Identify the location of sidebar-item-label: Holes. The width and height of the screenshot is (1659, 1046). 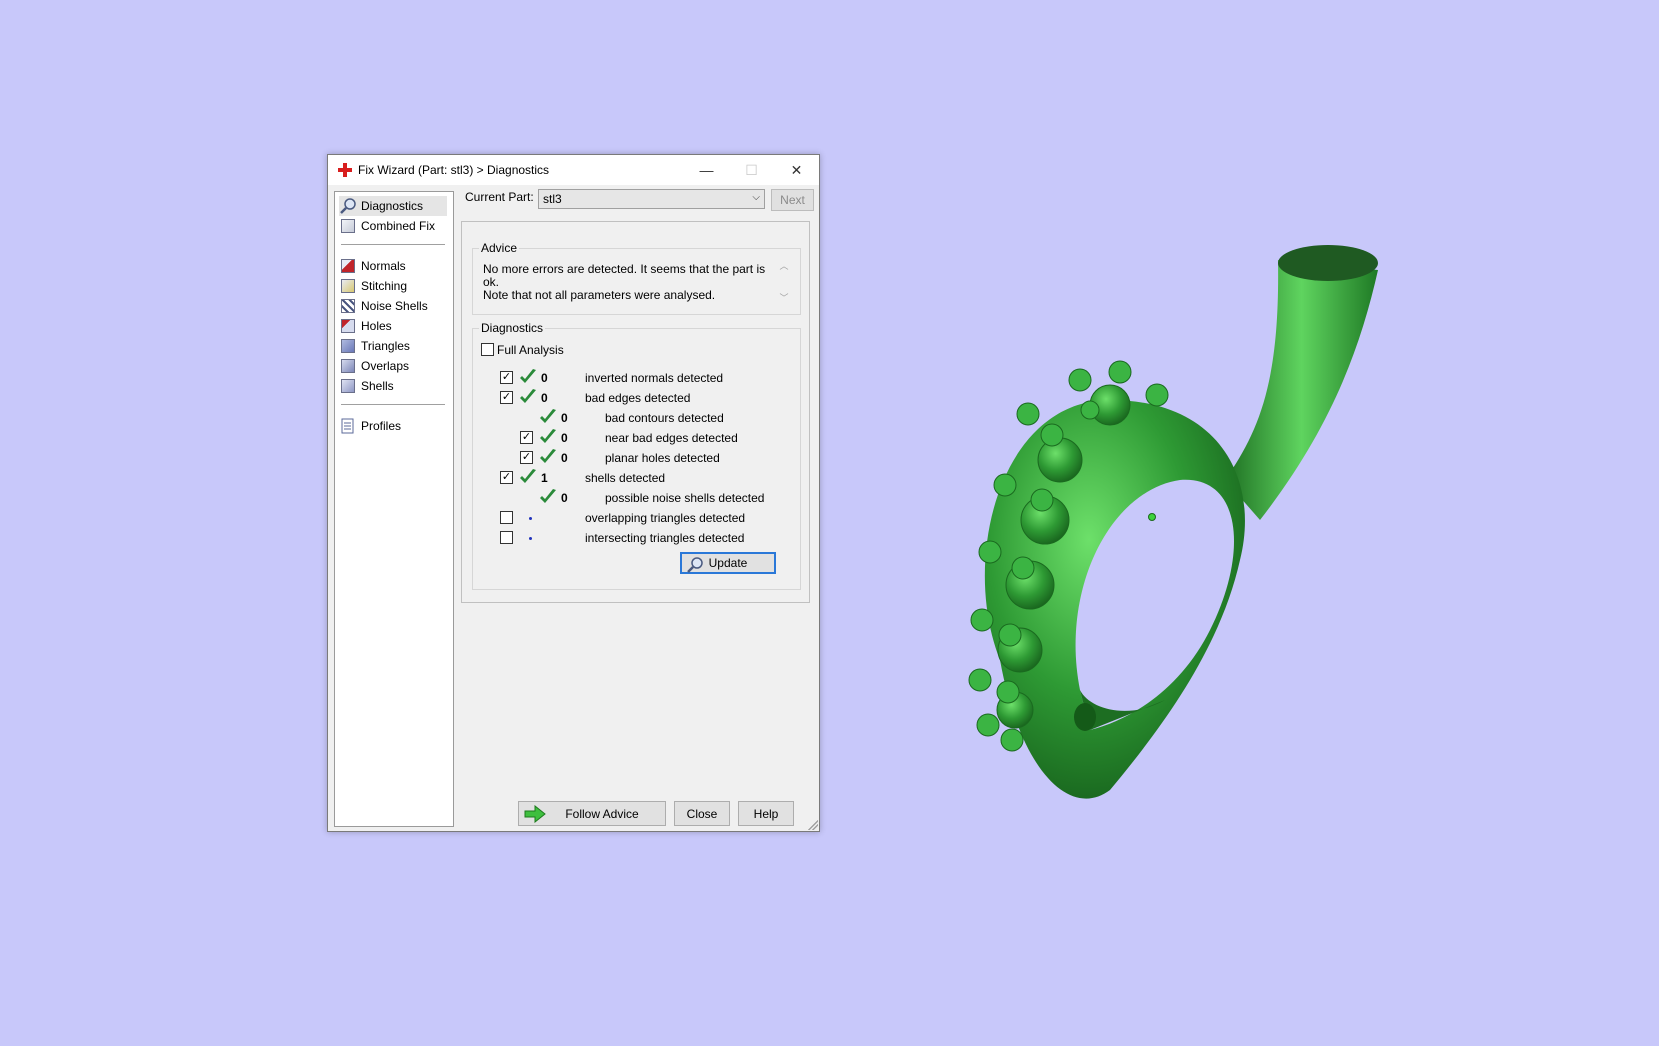
(376, 326).